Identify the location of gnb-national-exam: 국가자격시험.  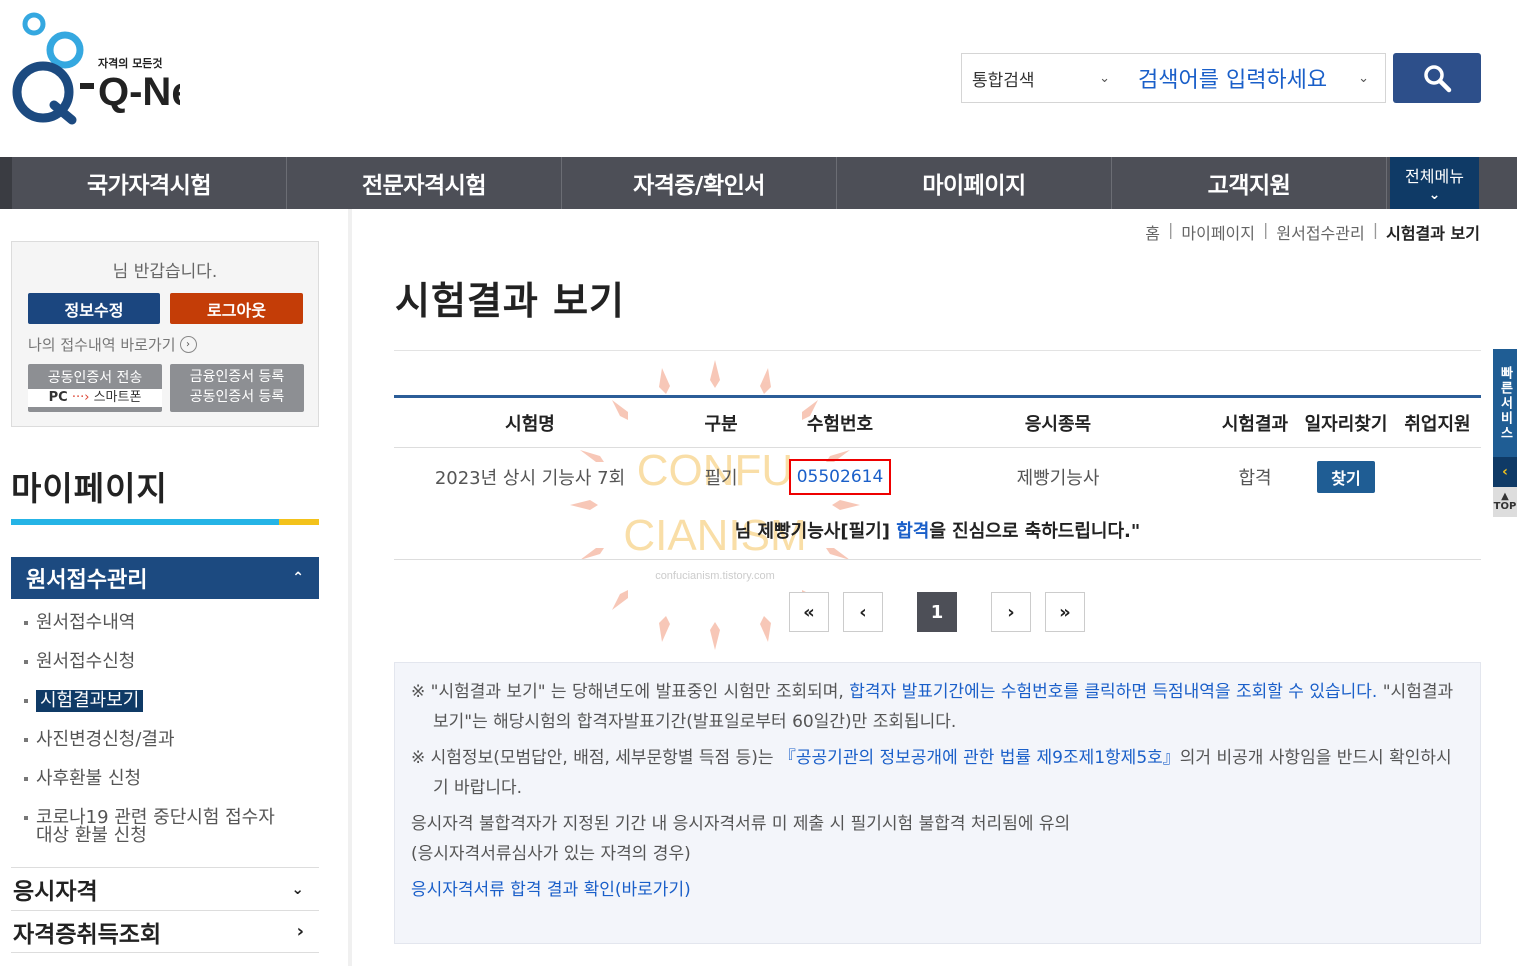
(149, 183).